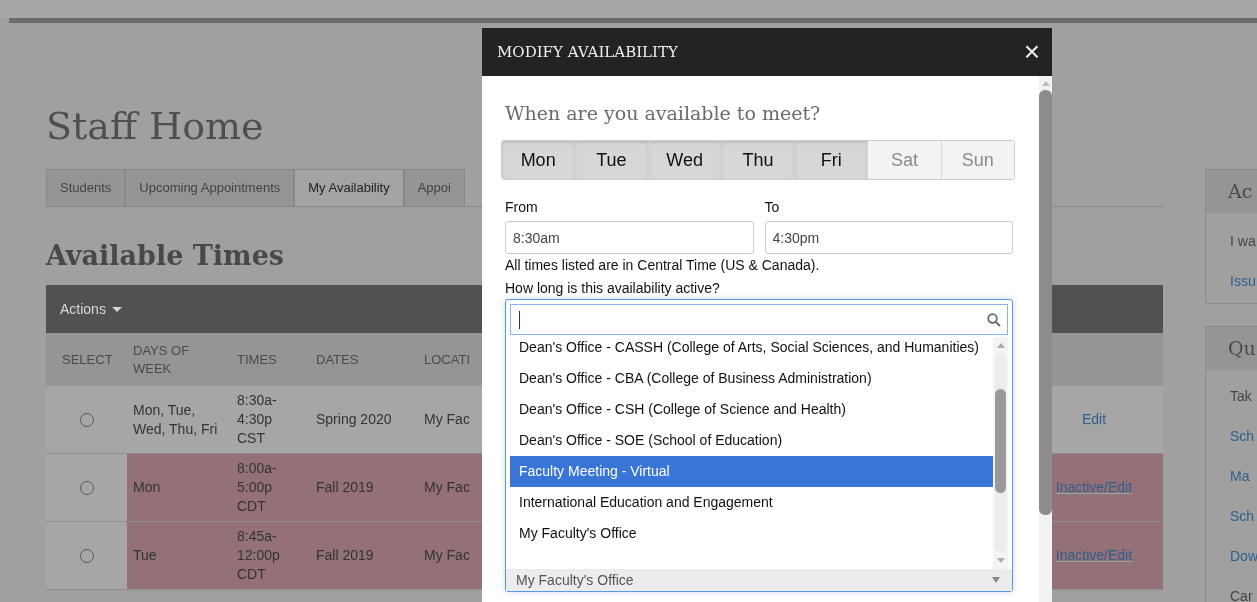 This screenshot has width=1257, height=602. What do you see at coordinates (86, 187) in the screenshot?
I see `tab: Students` at bounding box center [86, 187].